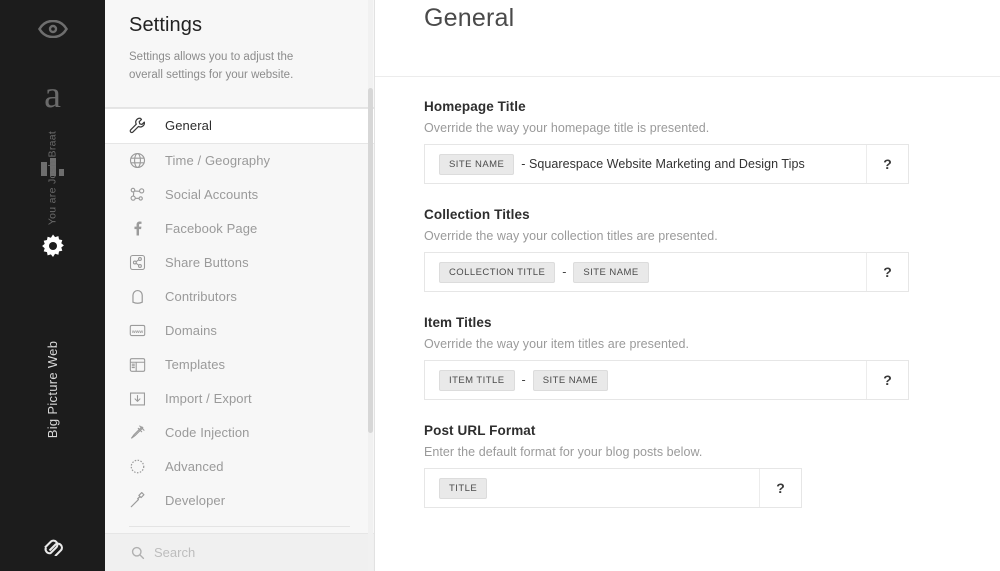  What do you see at coordinates (477, 214) in the screenshot?
I see `field-label: Collection Titles` at bounding box center [477, 214].